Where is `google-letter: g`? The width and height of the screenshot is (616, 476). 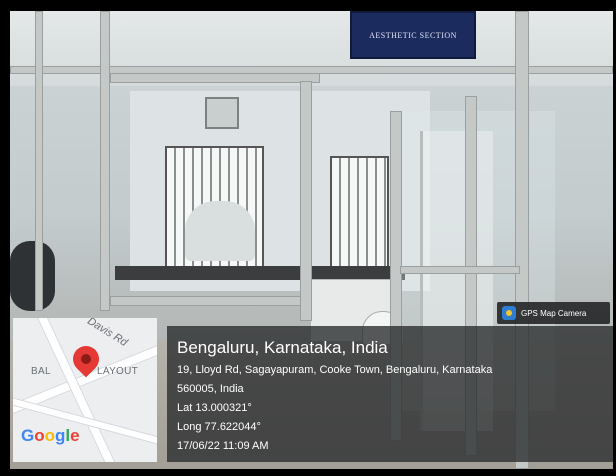 google-letter: g is located at coordinates (60, 435).